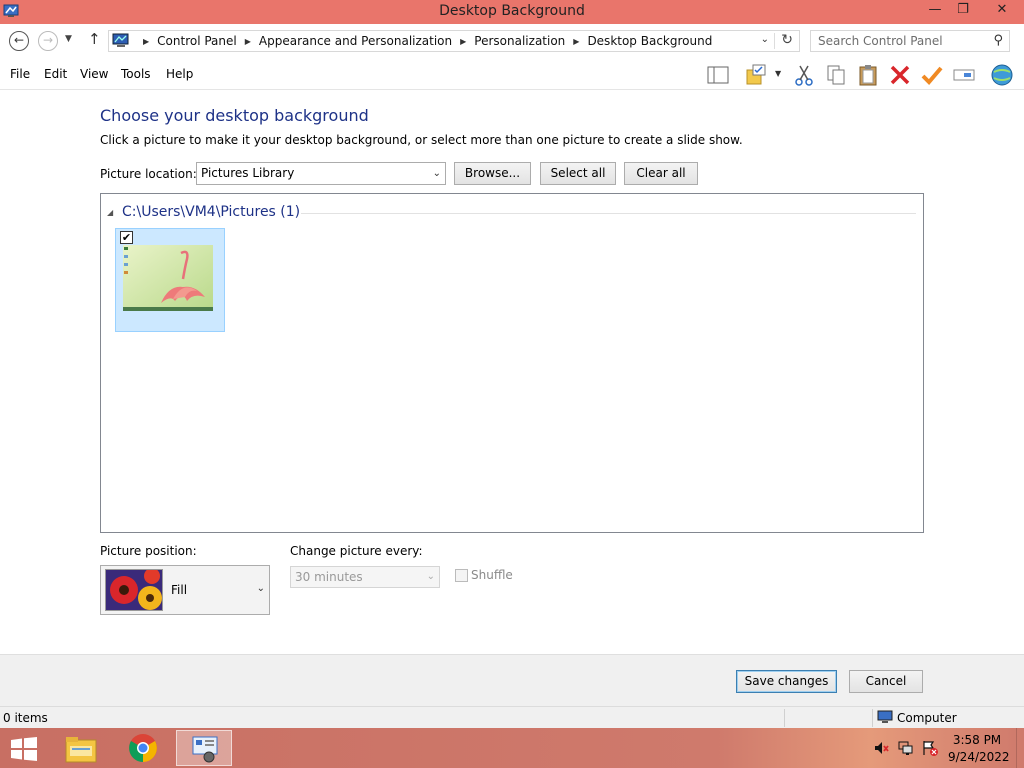 Image resolution: width=1024 pixels, height=768 pixels. What do you see at coordinates (868, 75) in the screenshot?
I see `paste-icon` at bounding box center [868, 75].